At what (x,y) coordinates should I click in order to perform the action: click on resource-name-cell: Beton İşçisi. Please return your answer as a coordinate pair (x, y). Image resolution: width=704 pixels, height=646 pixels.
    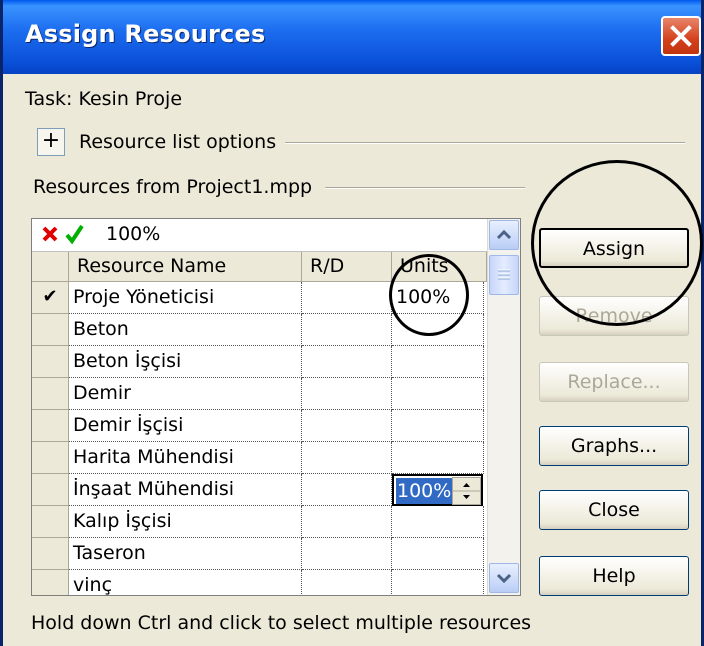
    Looking at the image, I should click on (185, 362).